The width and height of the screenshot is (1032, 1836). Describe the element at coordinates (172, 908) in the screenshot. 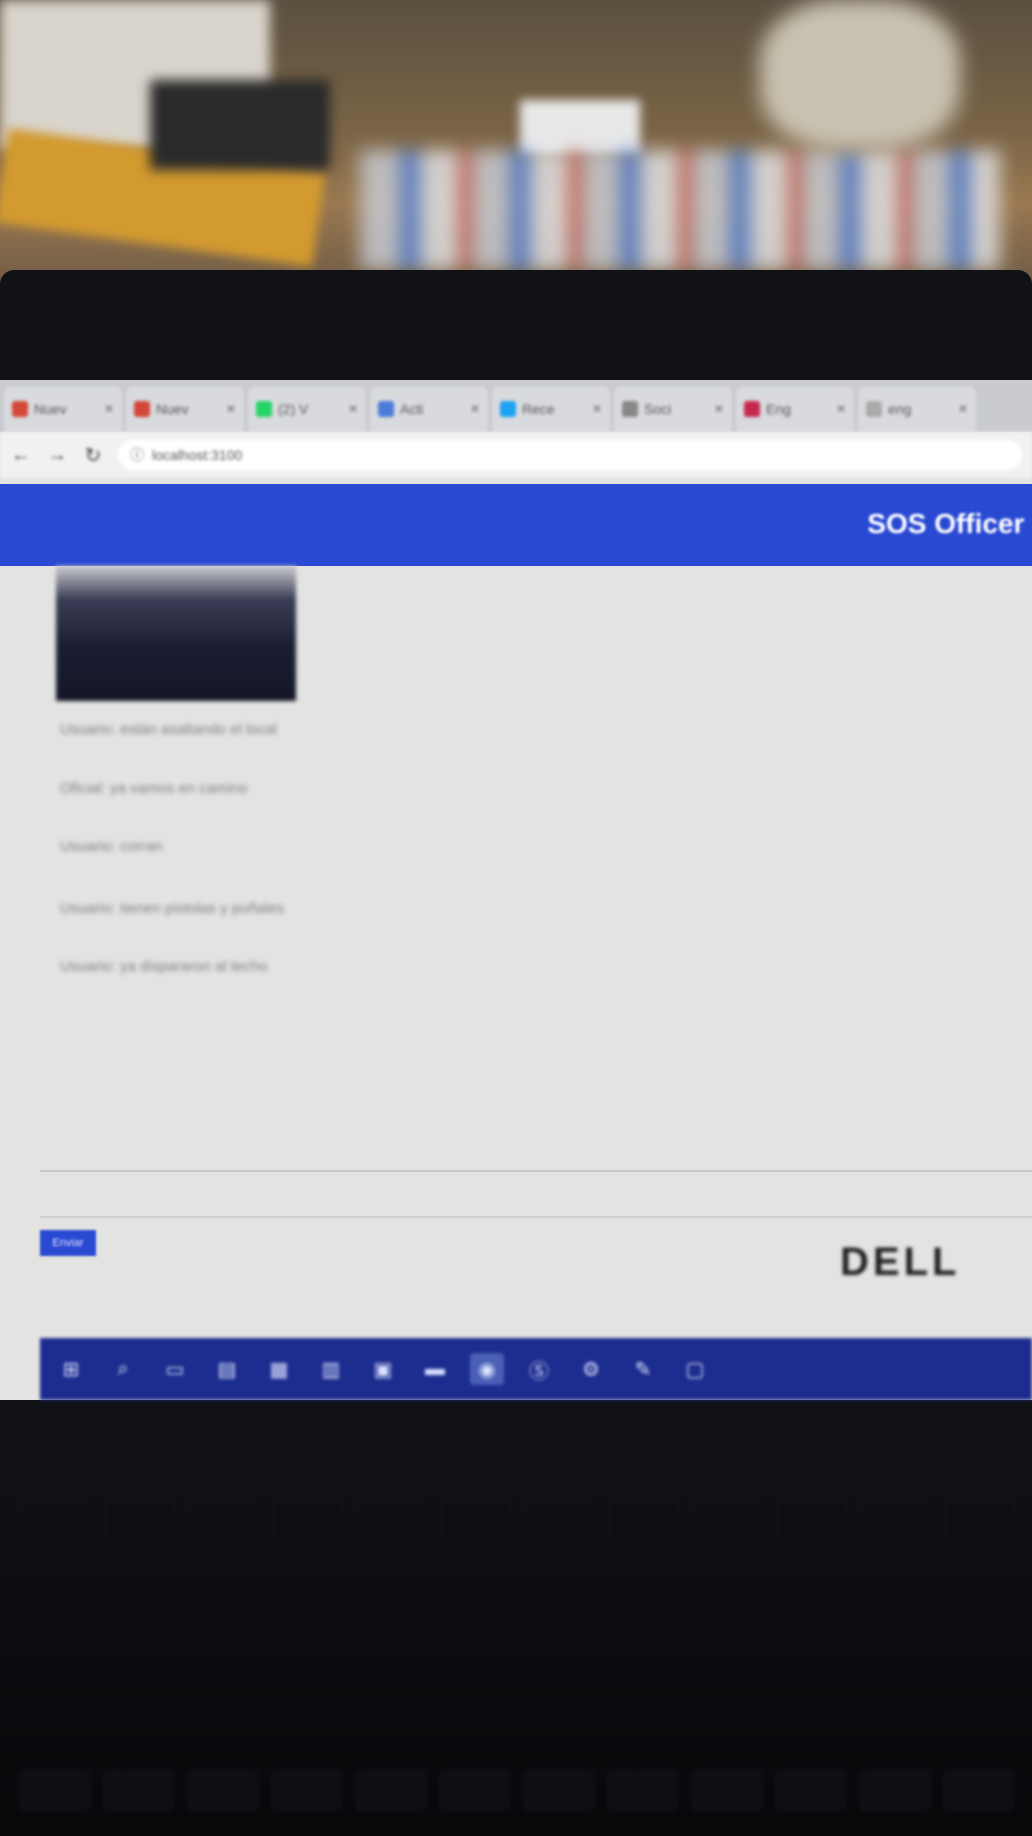

I see `chat-message: Usuario: tienen pistolas y puñales` at that location.